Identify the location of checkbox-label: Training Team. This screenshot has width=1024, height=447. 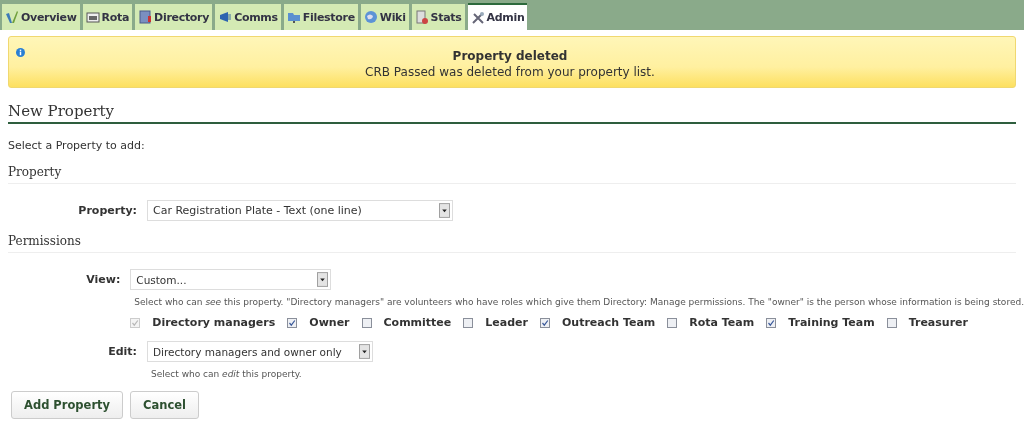
(831, 322).